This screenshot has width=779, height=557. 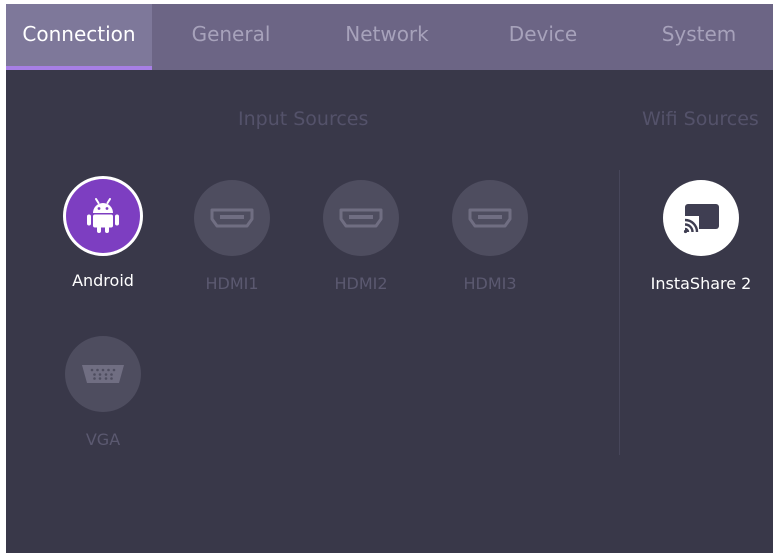 What do you see at coordinates (231, 34) in the screenshot?
I see `tab-general-label: General` at bounding box center [231, 34].